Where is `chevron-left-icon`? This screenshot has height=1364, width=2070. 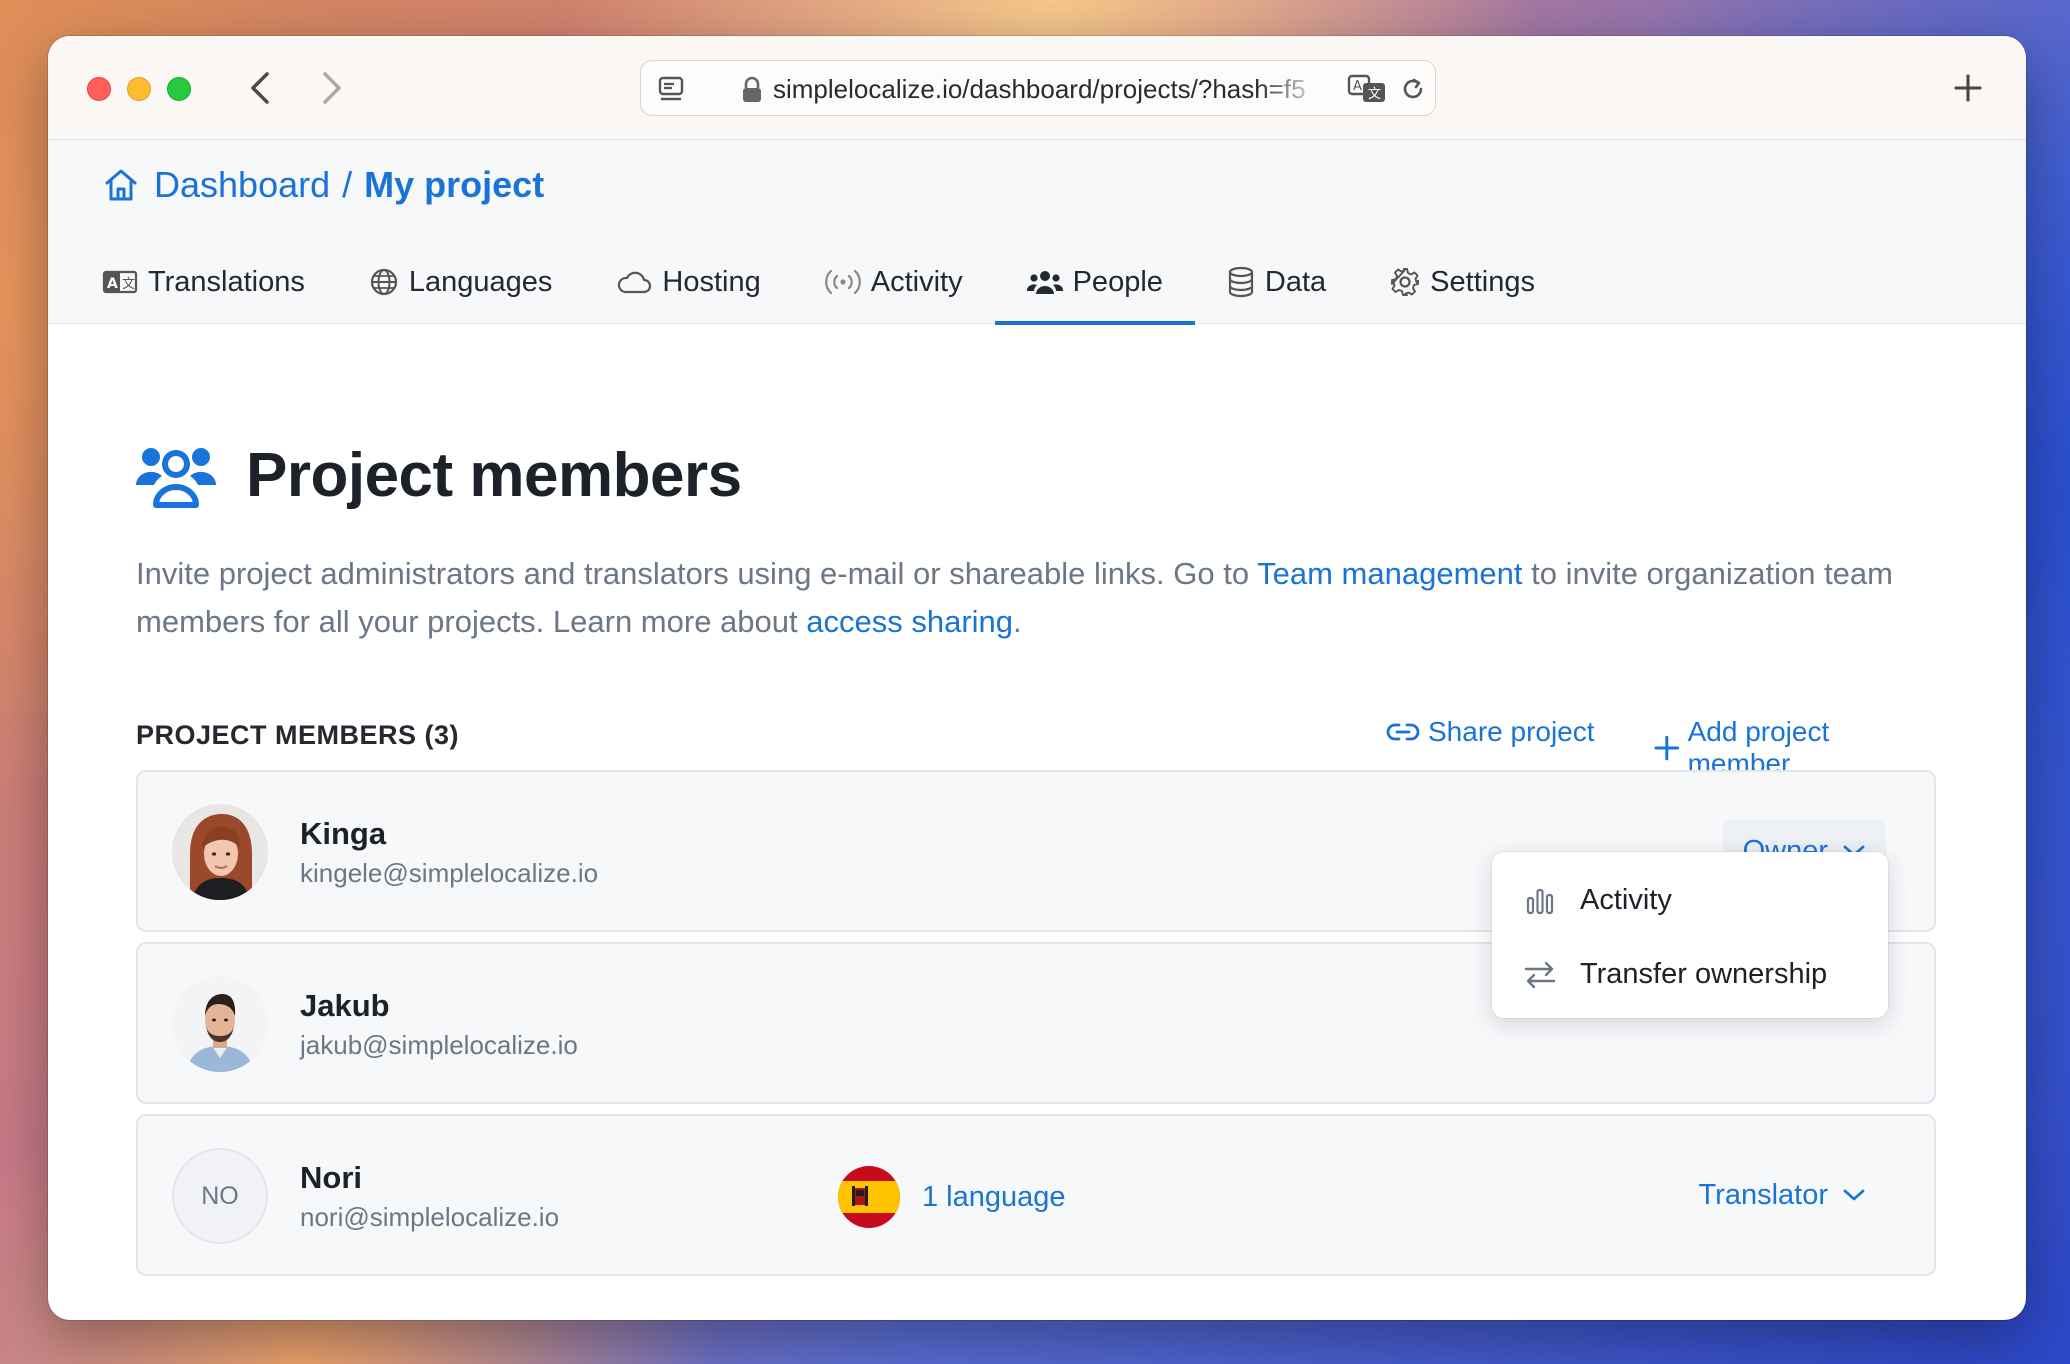 chevron-left-icon is located at coordinates (260, 88).